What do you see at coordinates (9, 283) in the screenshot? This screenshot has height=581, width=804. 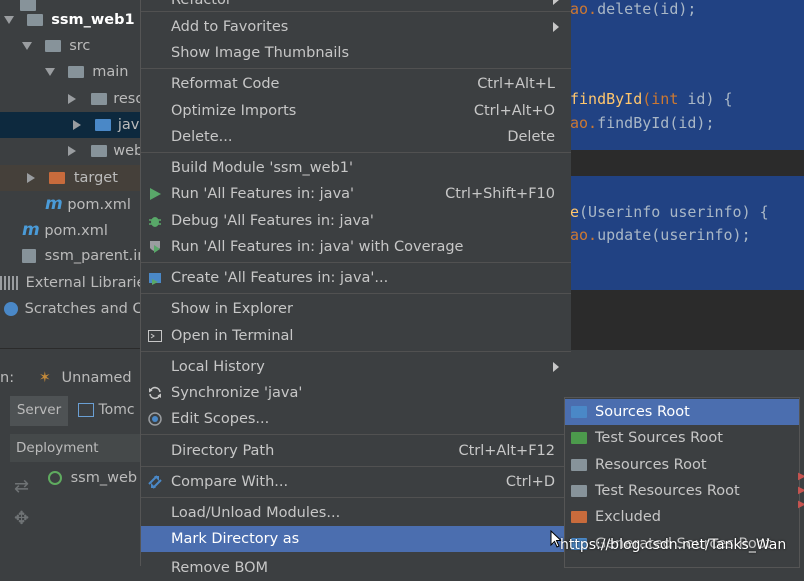 I see `library-icon` at bounding box center [9, 283].